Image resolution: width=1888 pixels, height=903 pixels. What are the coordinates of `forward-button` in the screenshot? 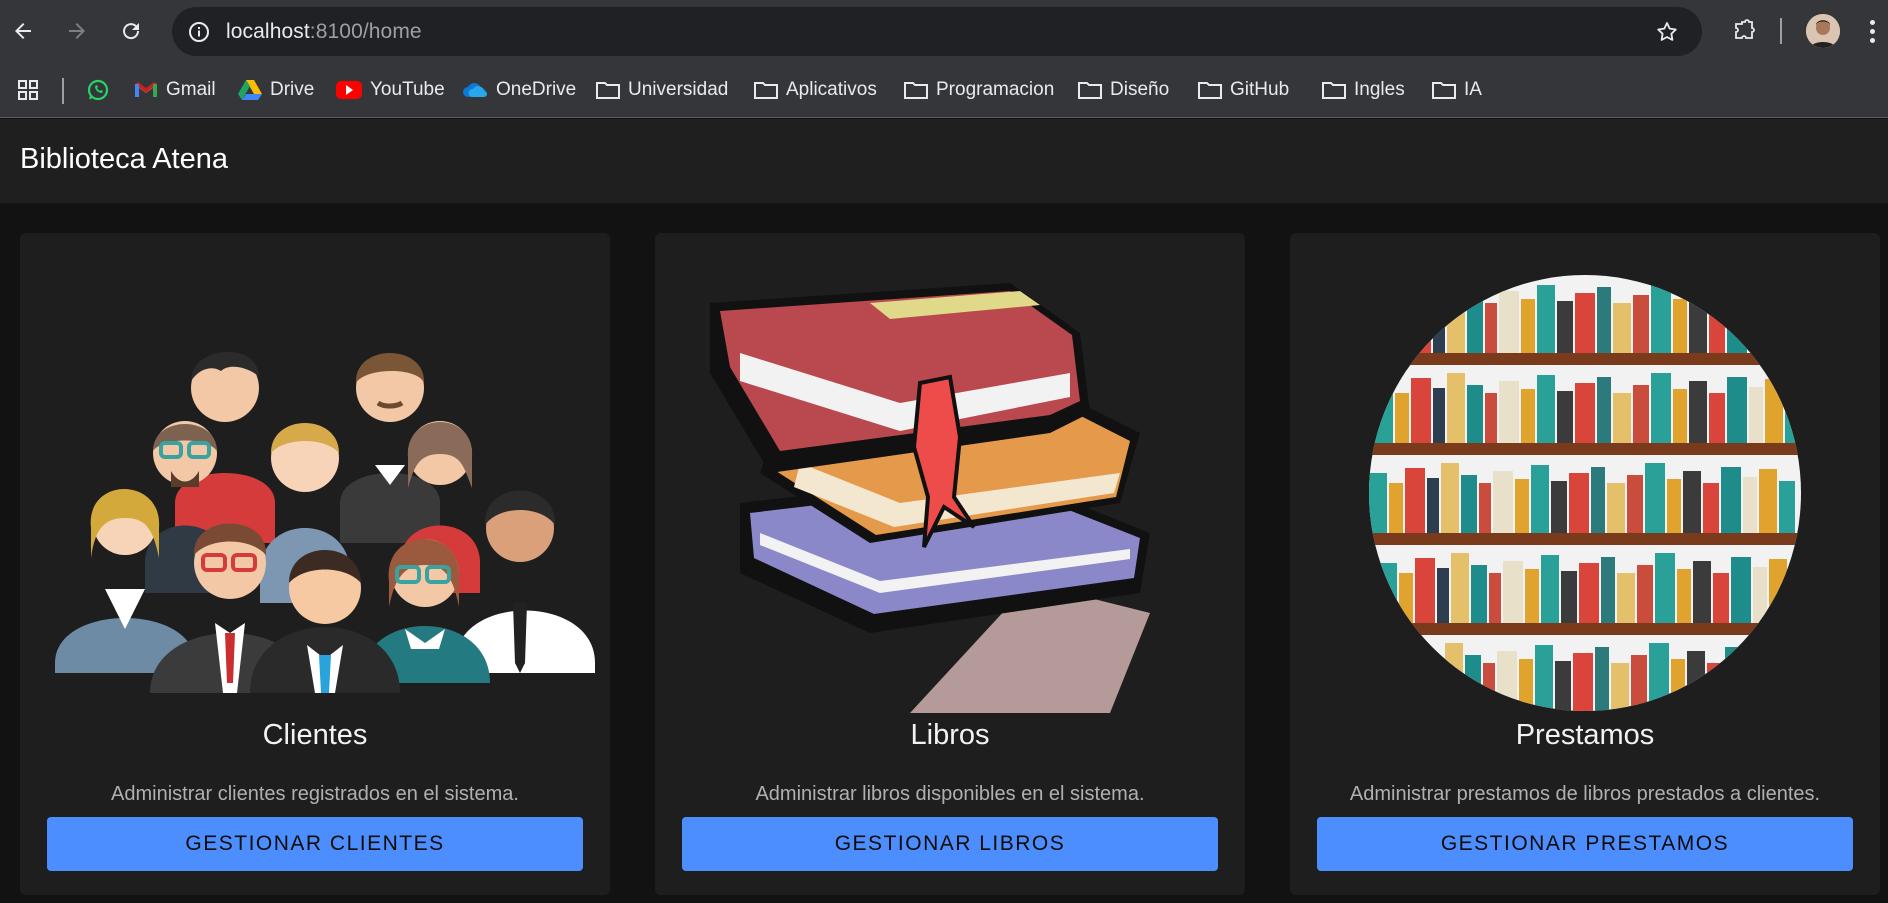 It's located at (77, 31).